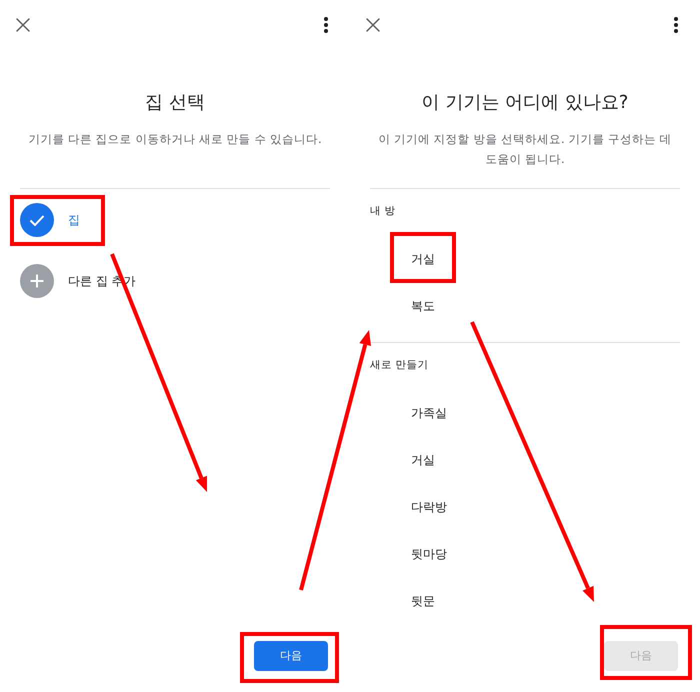  What do you see at coordinates (429, 413) in the screenshot?
I see `room-option: 가족실` at bounding box center [429, 413].